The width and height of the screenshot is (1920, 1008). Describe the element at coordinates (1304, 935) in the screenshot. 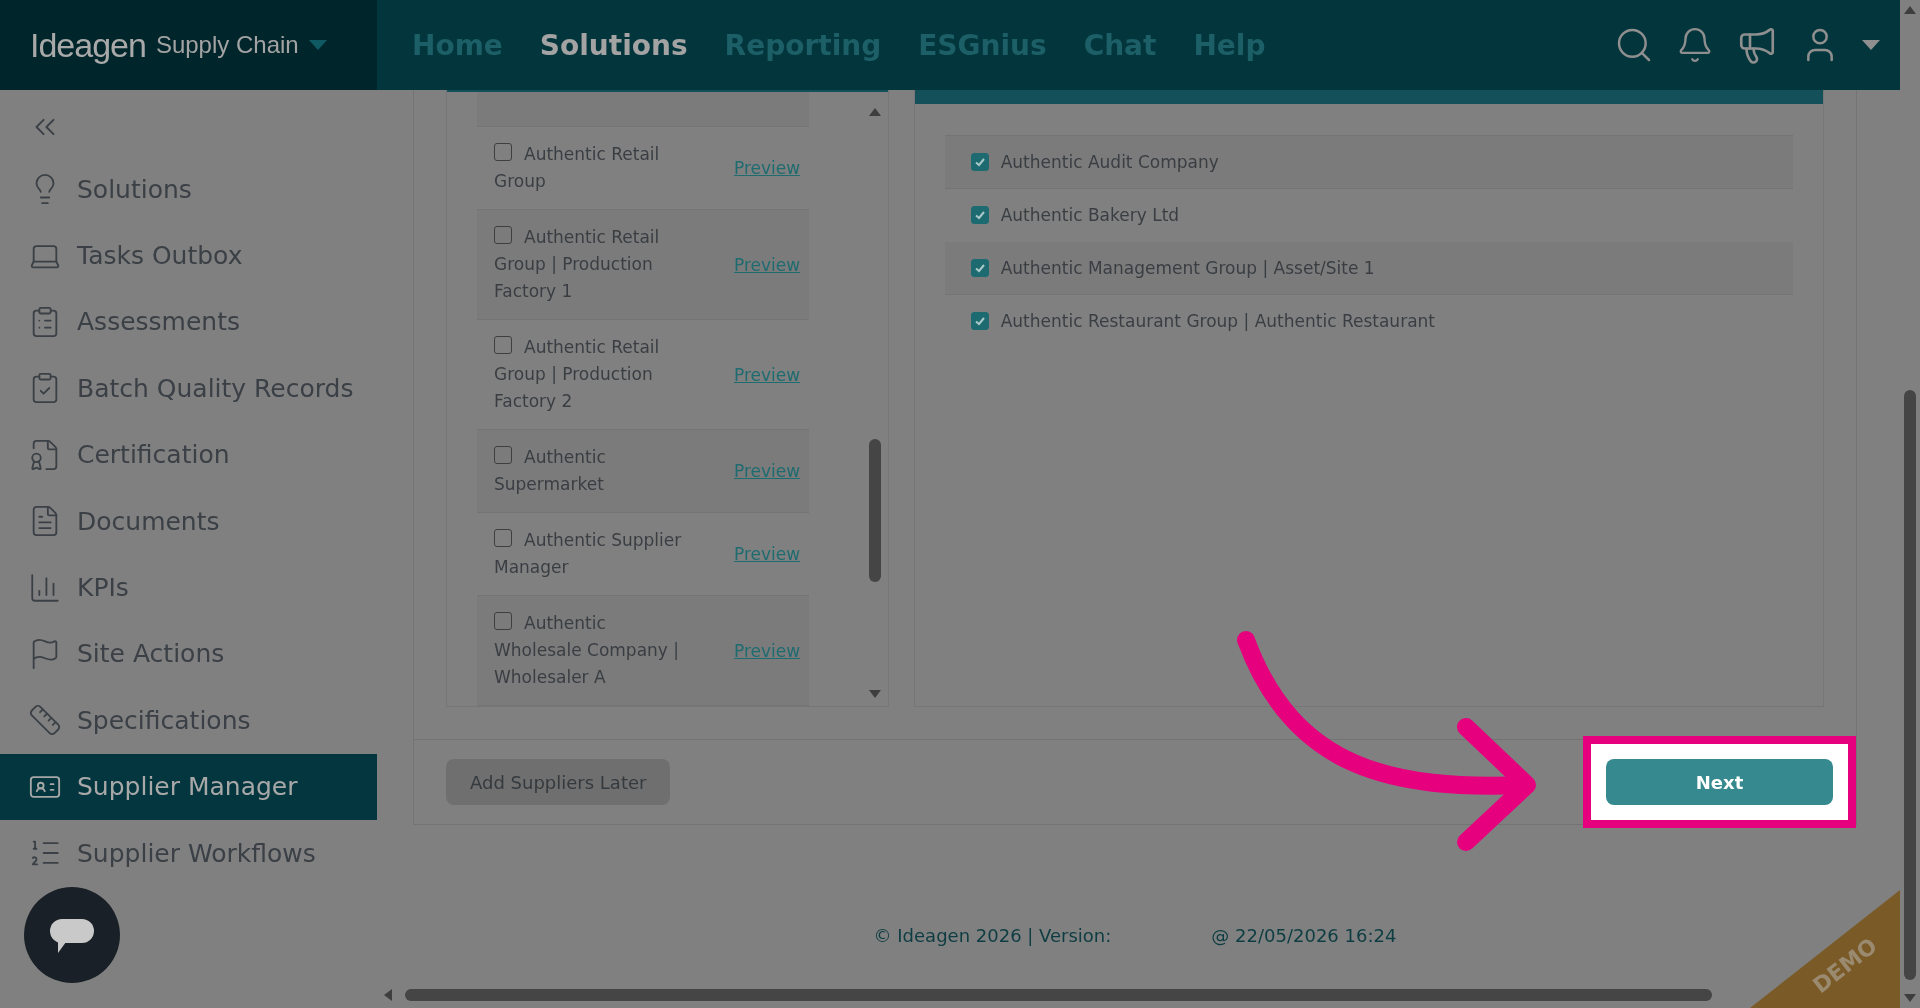

I see `timestamp-text: @ 22/05/2026 16:24` at that location.